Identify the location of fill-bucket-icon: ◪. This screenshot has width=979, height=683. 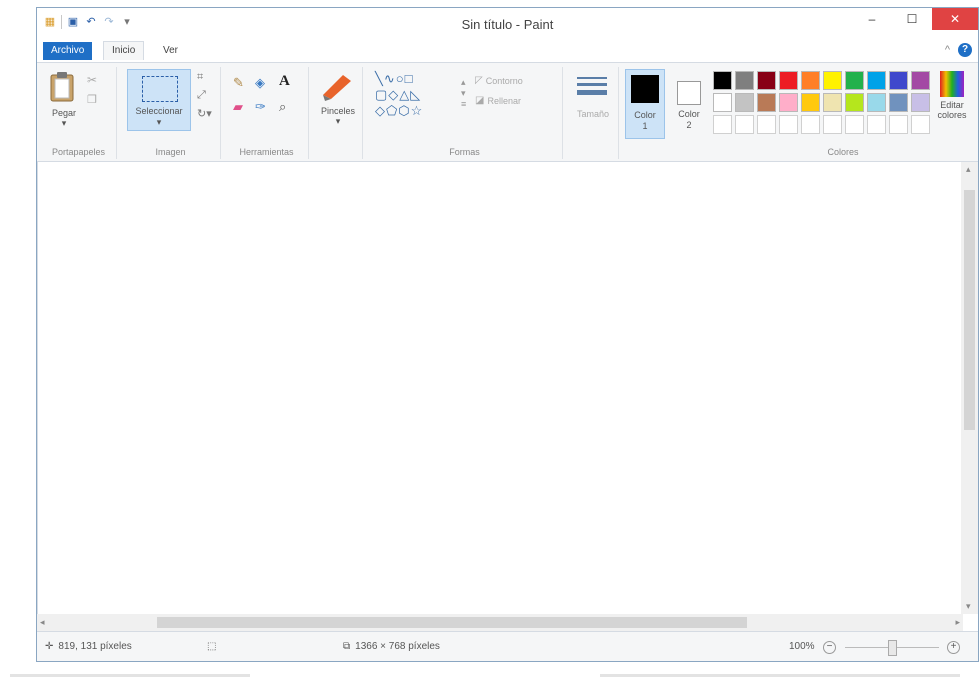
(480, 100).